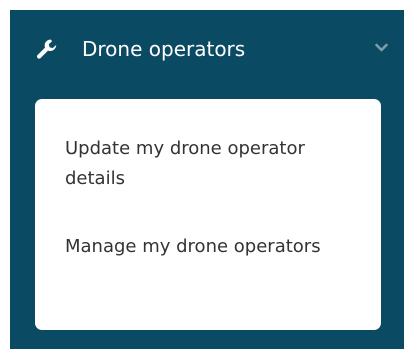 The height and width of the screenshot is (349, 404). I want to click on menu-item-update-operator-details: Update my drone operator details, so click(195, 164).